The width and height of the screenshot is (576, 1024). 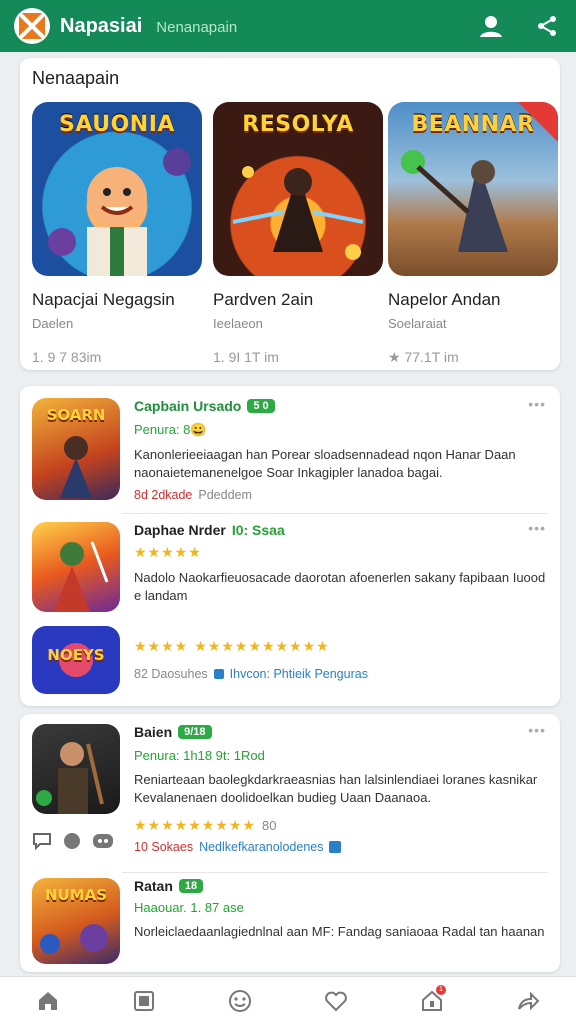 I want to click on library-icon, so click(x=144, y=1001).